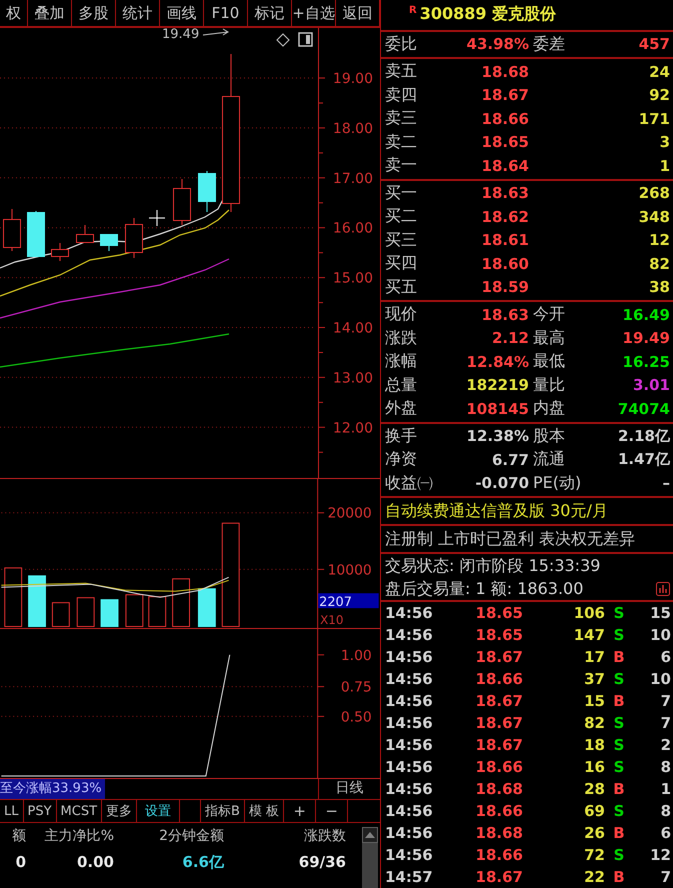  What do you see at coordinates (509, 459) in the screenshot?
I see `field-value: 6.77` at bounding box center [509, 459].